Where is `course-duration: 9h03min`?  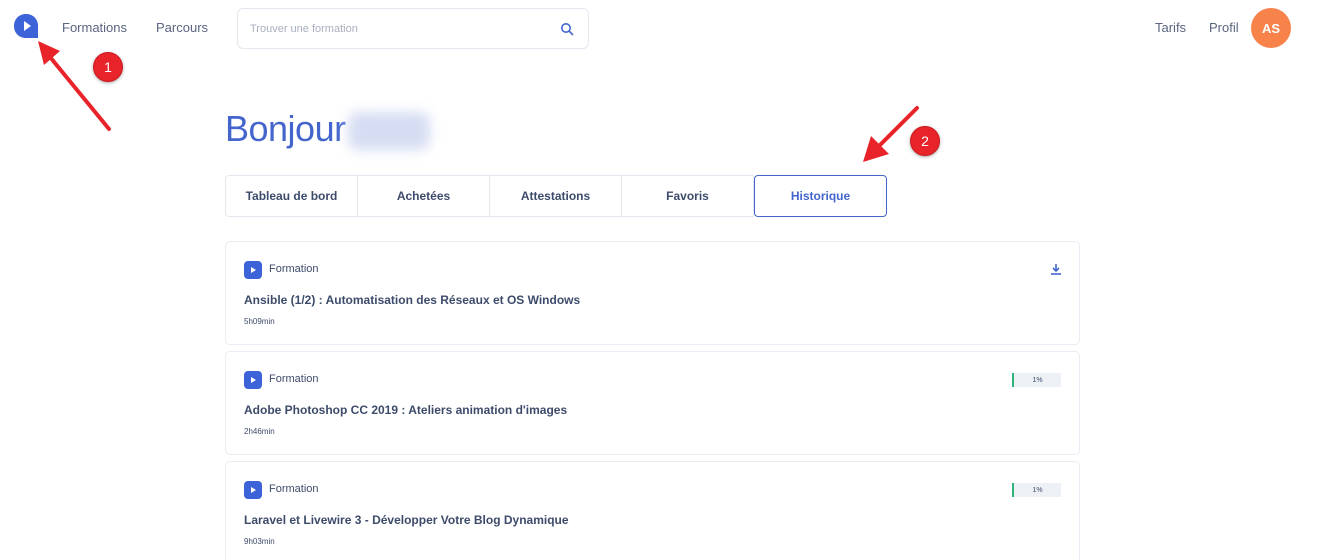
course-duration: 9h03min is located at coordinates (259, 541).